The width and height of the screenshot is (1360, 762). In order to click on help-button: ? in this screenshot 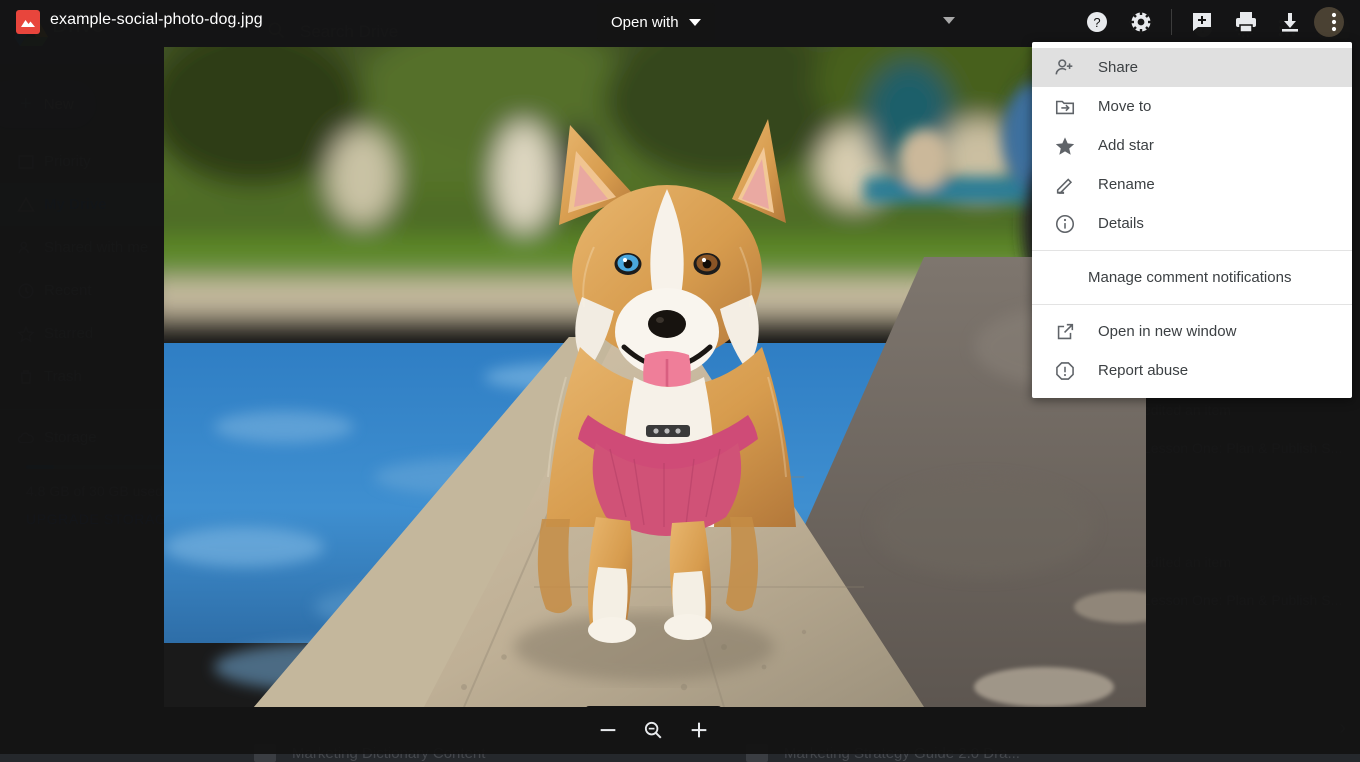, I will do `click(1097, 22)`.